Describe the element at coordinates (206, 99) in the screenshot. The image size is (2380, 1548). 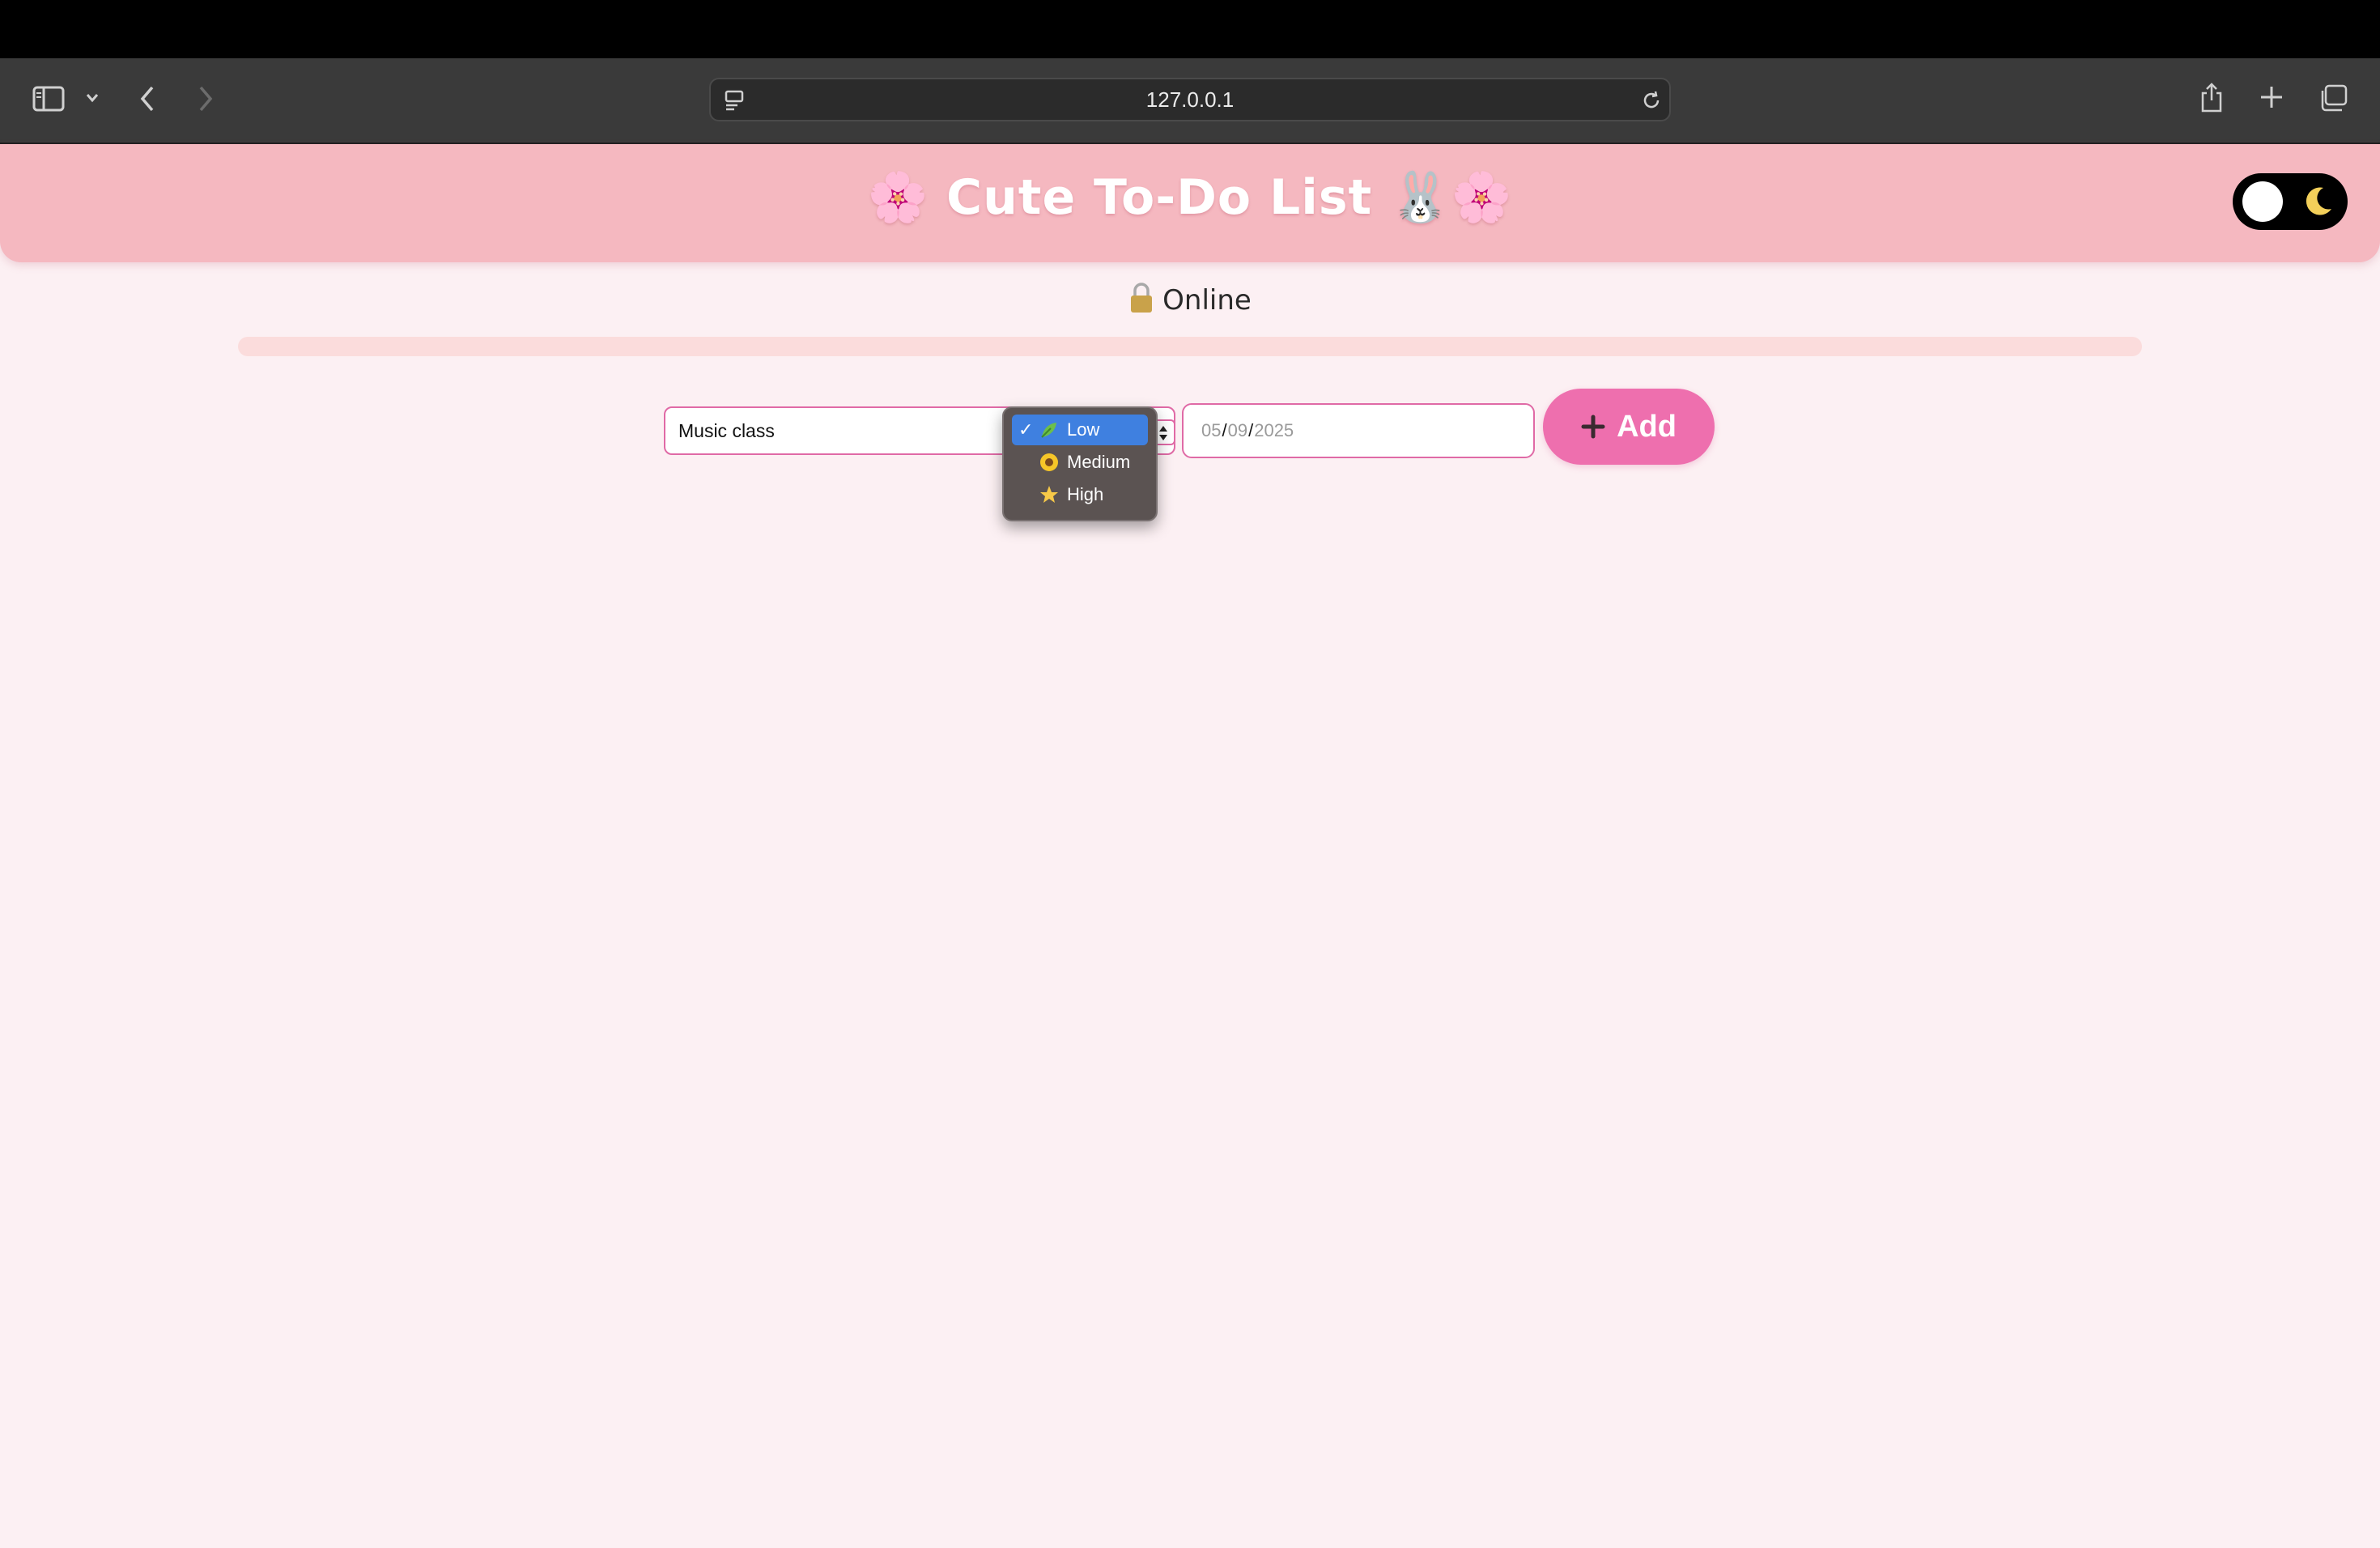
I see `forward-icon` at that location.